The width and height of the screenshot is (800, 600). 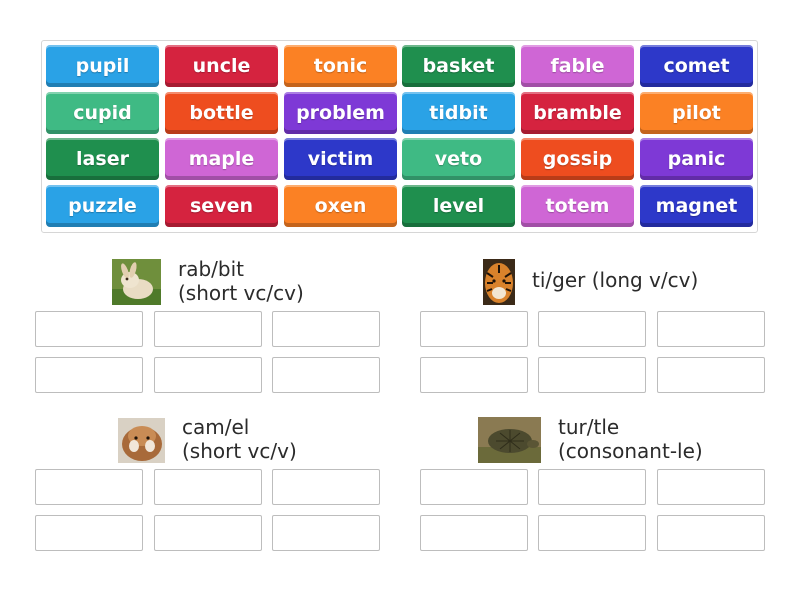 I want to click on tiger-image, so click(x=499, y=282).